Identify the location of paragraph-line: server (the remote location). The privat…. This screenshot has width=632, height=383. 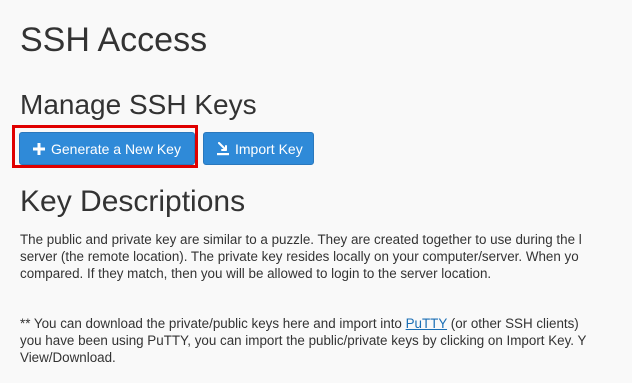
(299, 256).